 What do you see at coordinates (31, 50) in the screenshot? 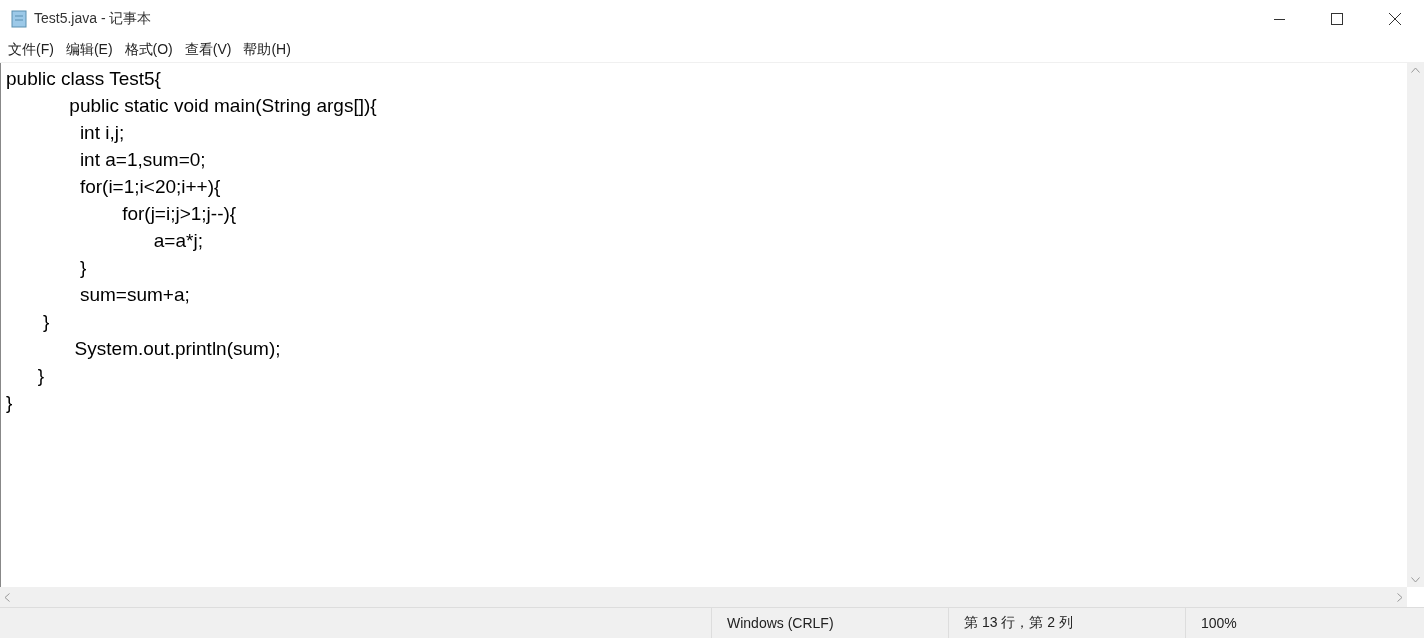
I see `menu-item: 文件(F)` at bounding box center [31, 50].